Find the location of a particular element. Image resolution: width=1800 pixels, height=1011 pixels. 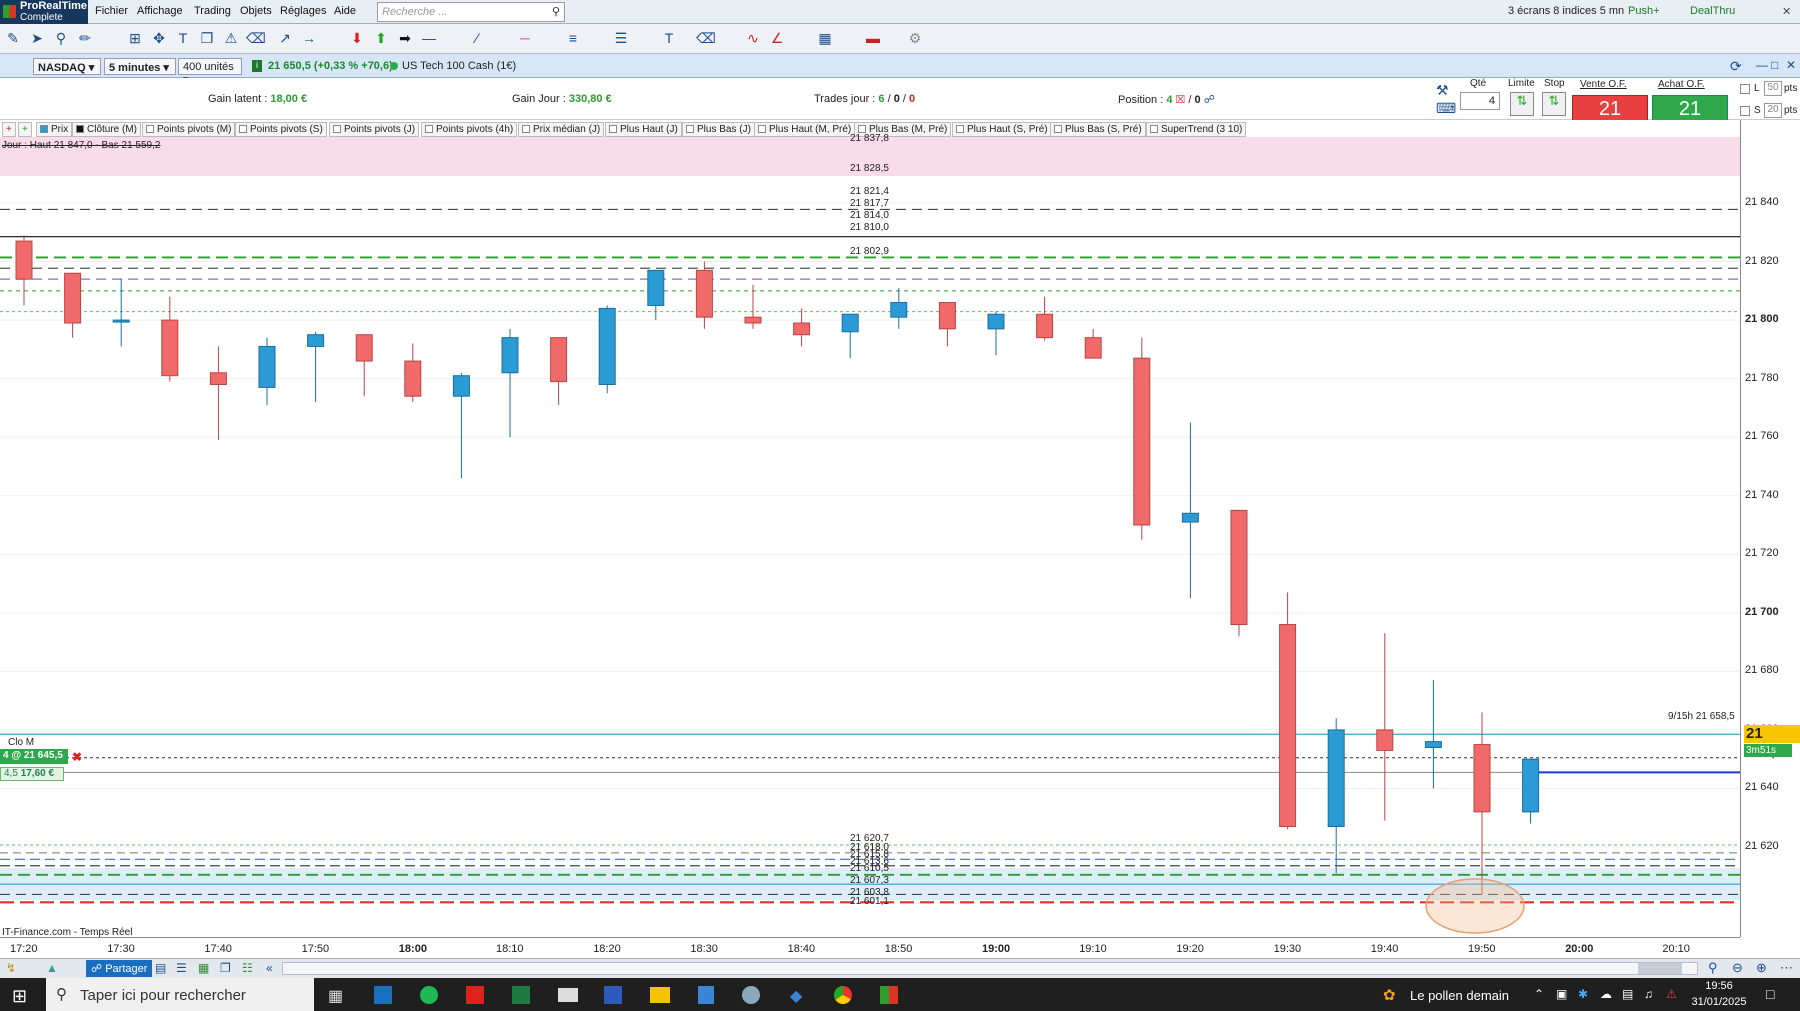

tray-chevron-icon: ⌃ is located at coordinates (1539, 994).